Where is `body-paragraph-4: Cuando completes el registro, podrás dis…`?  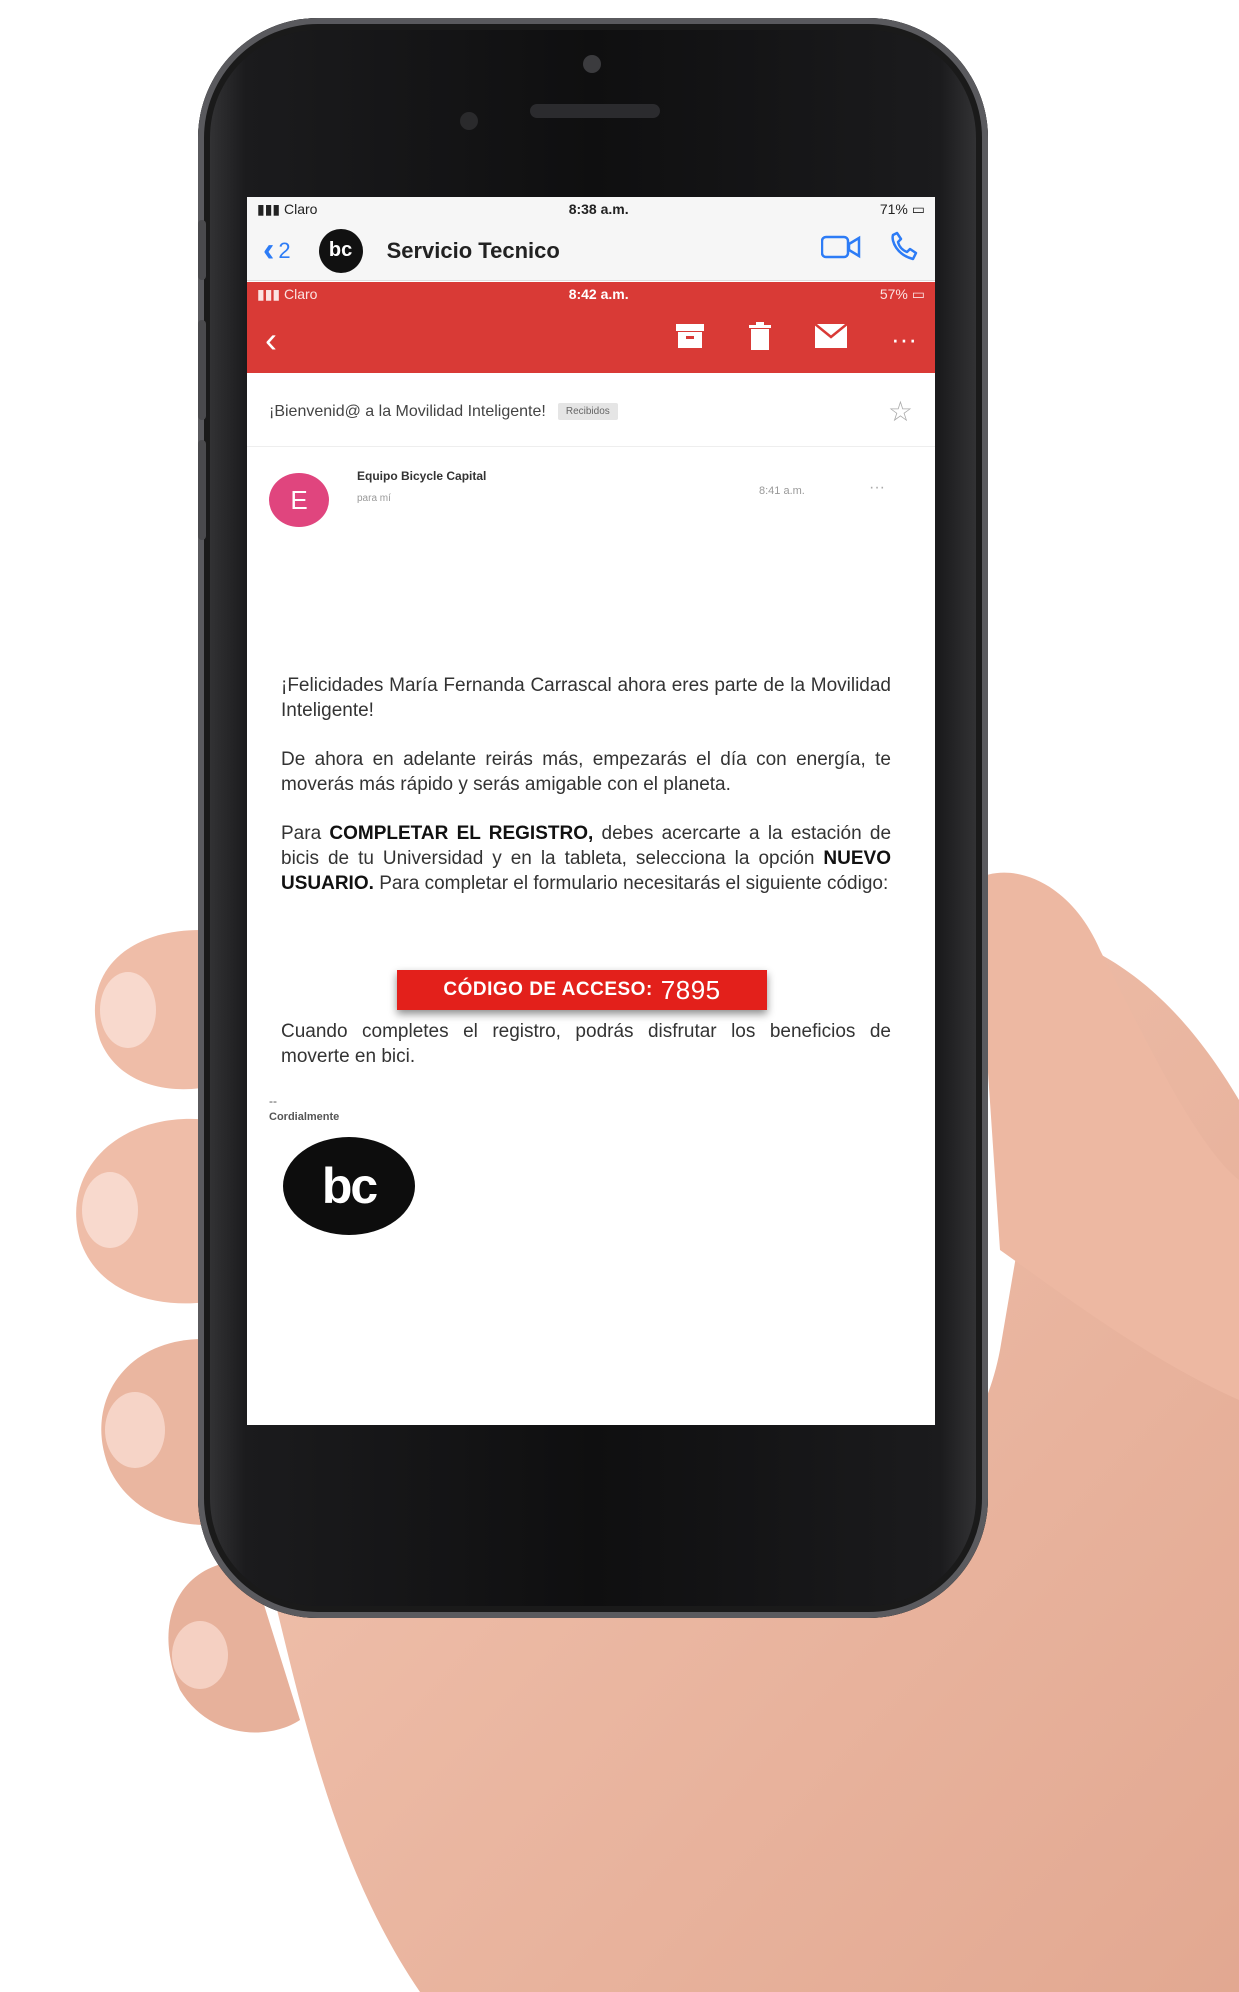
body-paragraph-4: Cuando completes el registro, podrás dis… is located at coordinates (586, 1044).